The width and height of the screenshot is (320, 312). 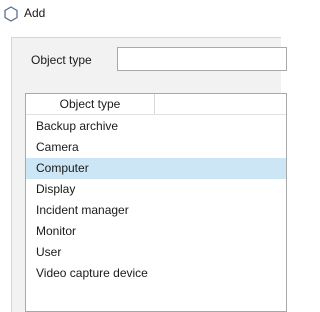 What do you see at coordinates (156, 168) in the screenshot?
I see `list-item: Computer` at bounding box center [156, 168].